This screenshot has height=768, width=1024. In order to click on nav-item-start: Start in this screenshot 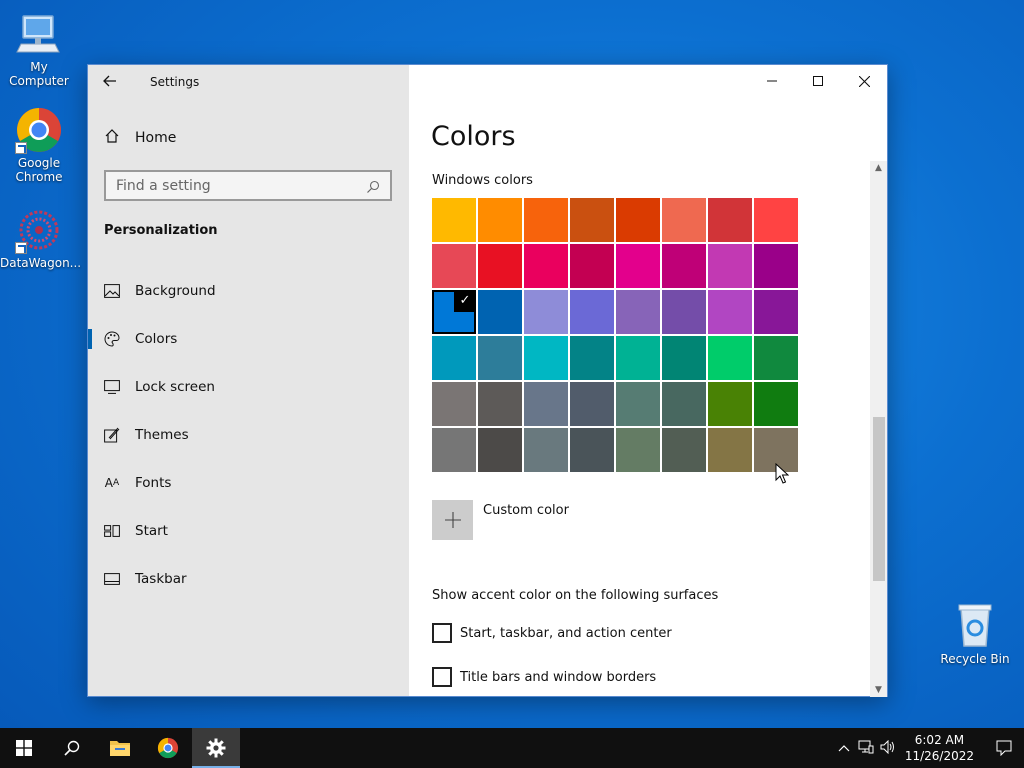, I will do `click(248, 531)`.